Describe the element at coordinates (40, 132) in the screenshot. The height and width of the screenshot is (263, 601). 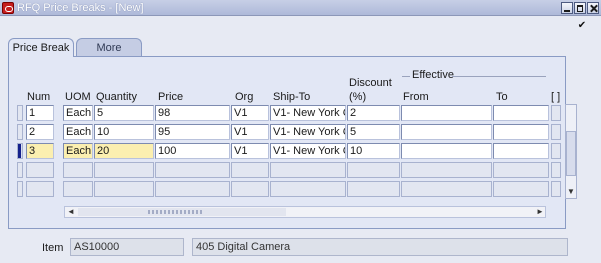
I see `num-cell: 2` at that location.